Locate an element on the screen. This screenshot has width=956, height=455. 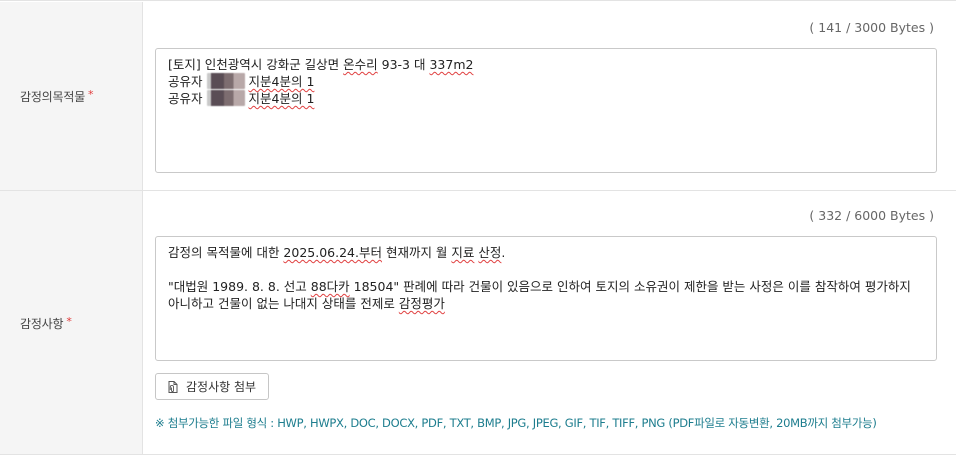
label-cell: 감정의목적물 * is located at coordinates (71, 96).